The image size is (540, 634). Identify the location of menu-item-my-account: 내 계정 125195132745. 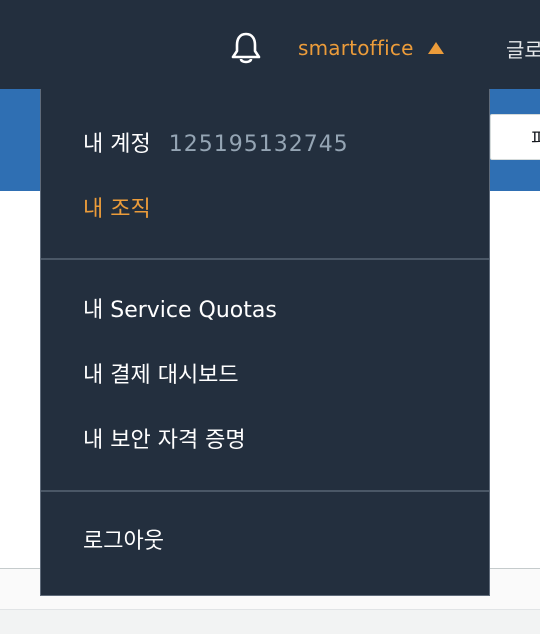
(216, 145).